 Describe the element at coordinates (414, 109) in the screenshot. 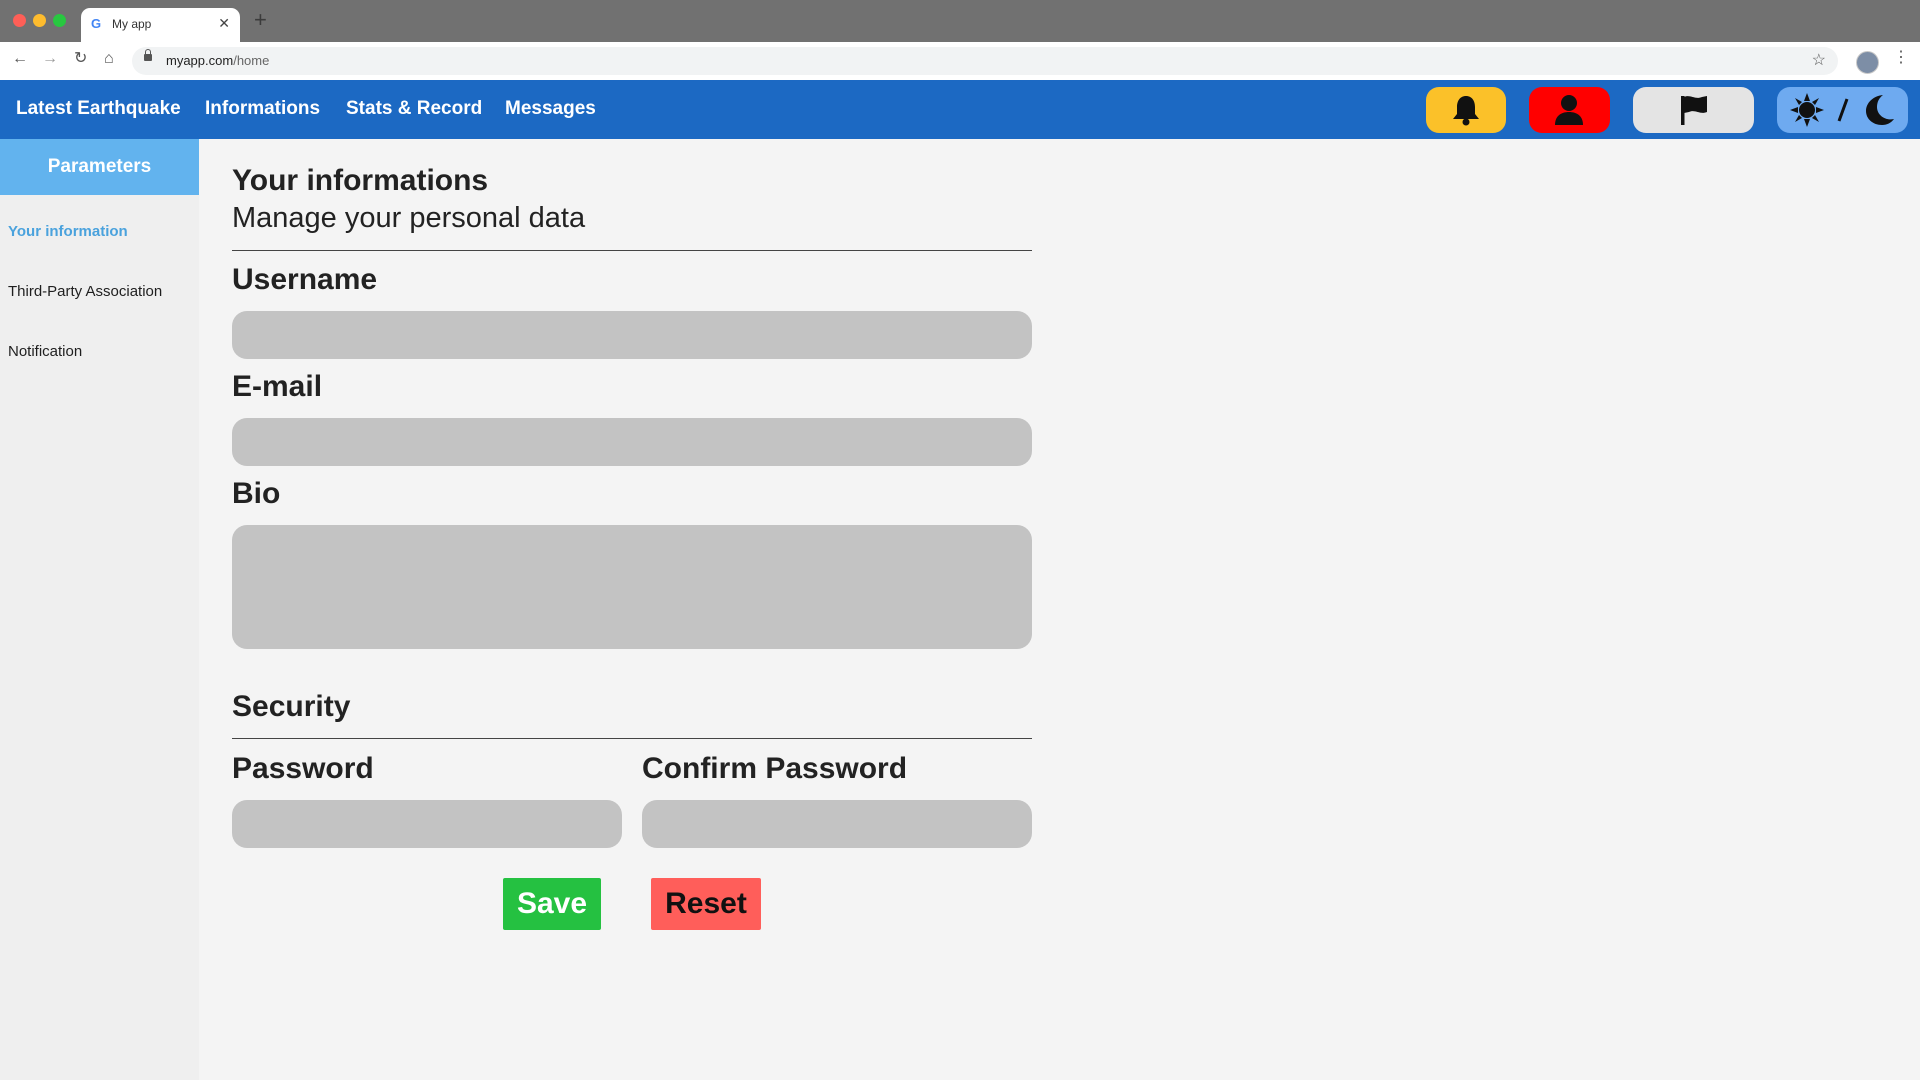

I see `nav-stats-record: Stats & Record` at that location.